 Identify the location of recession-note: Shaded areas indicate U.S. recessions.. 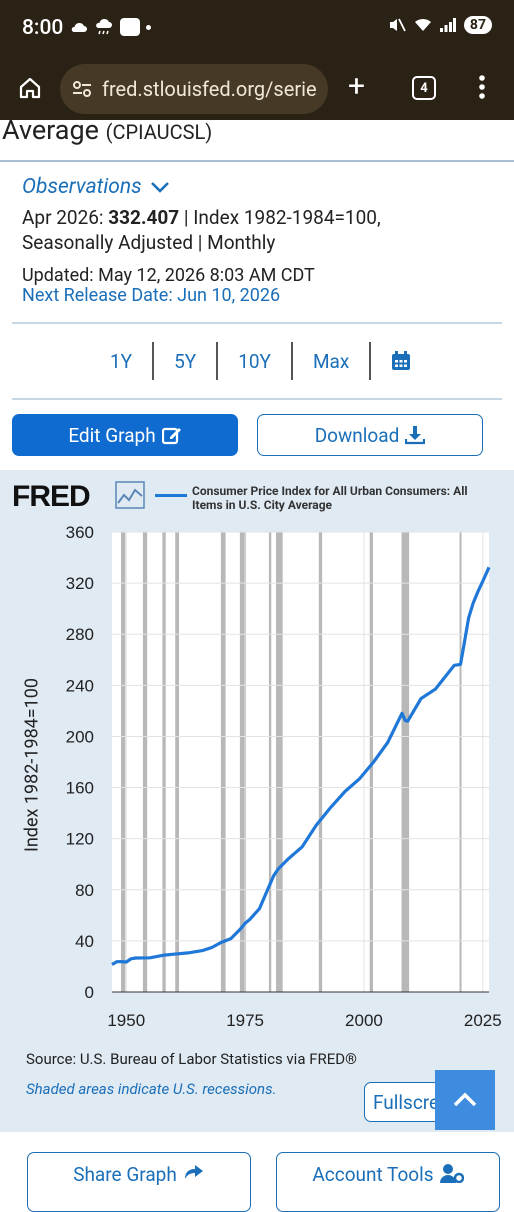
(151, 1089).